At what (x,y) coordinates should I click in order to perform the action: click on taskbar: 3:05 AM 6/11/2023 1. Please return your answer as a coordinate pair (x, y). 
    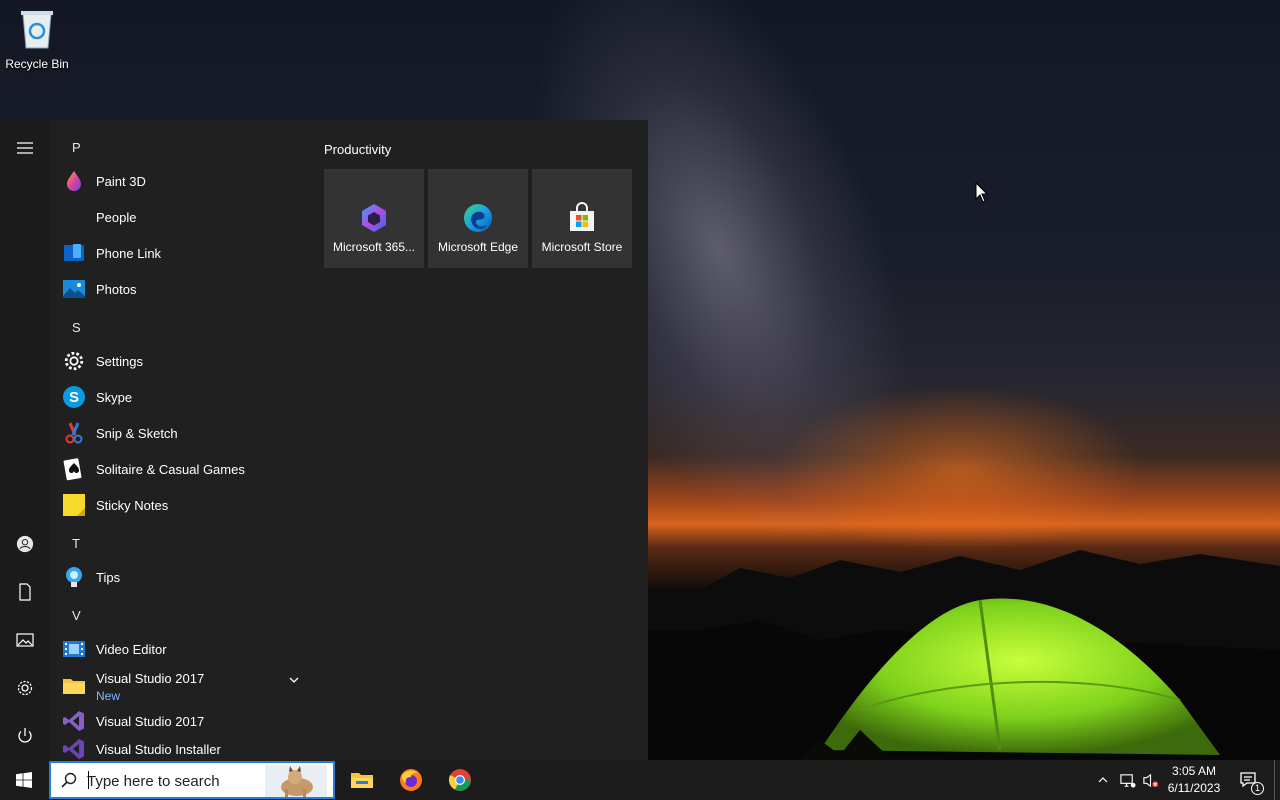
    Looking at the image, I should click on (640, 780).